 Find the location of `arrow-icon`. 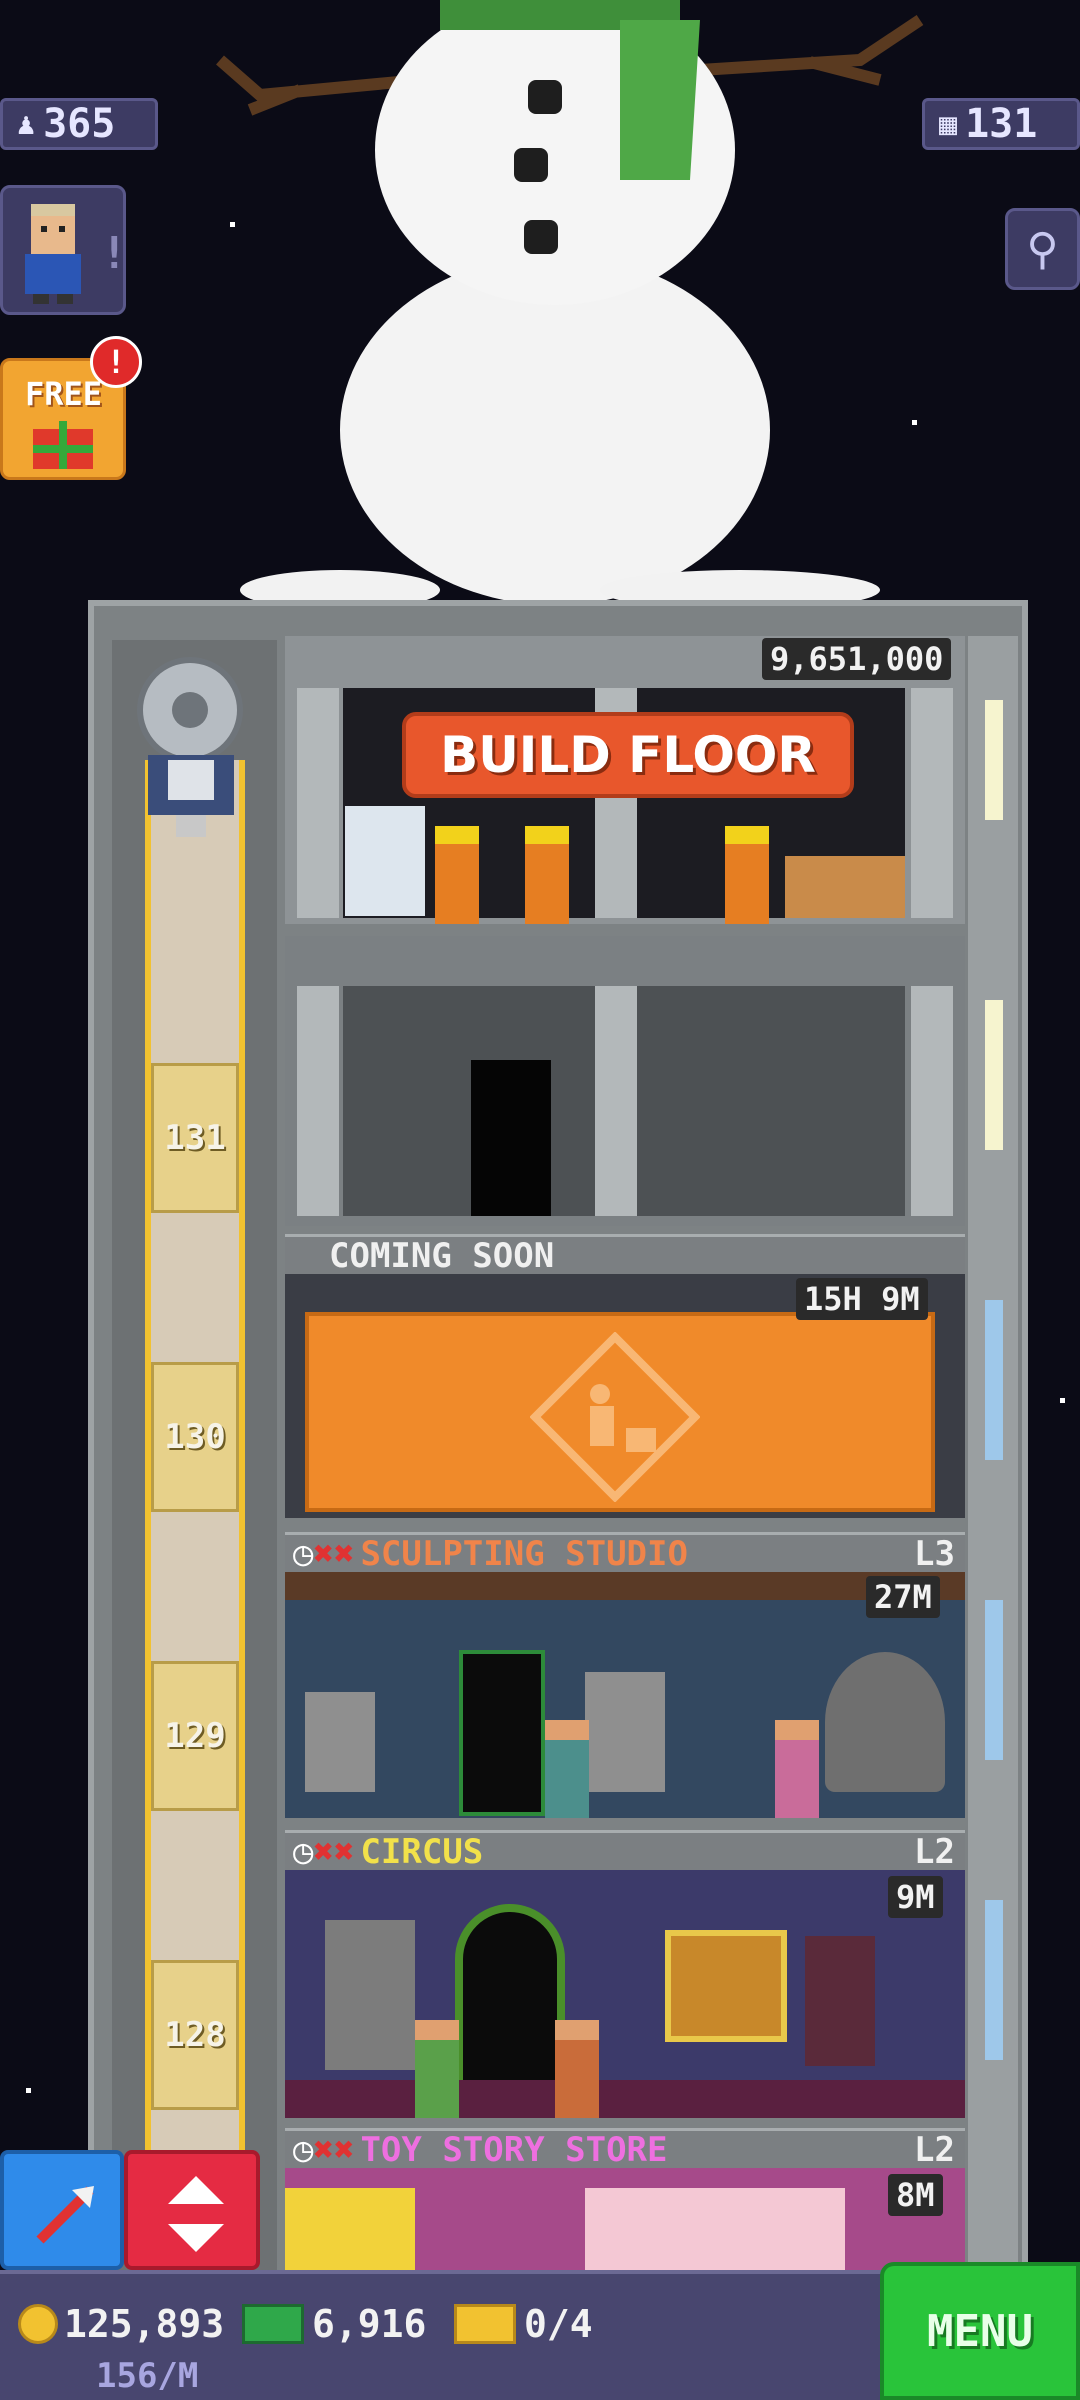

arrow-icon is located at coordinates (65, 2215).